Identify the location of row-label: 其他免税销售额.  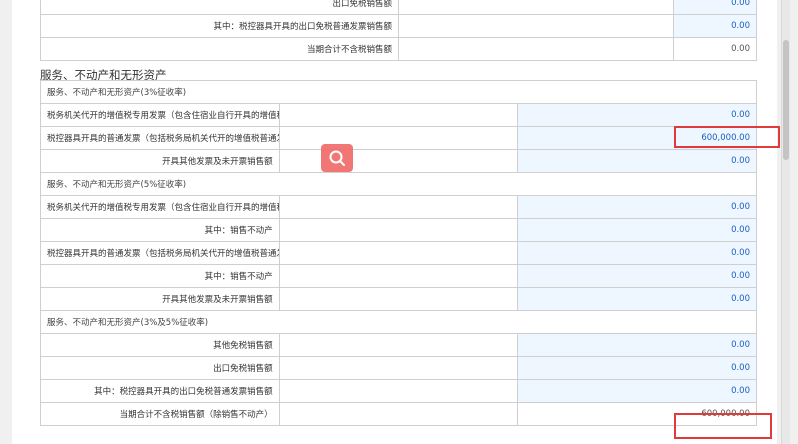
(160, 345).